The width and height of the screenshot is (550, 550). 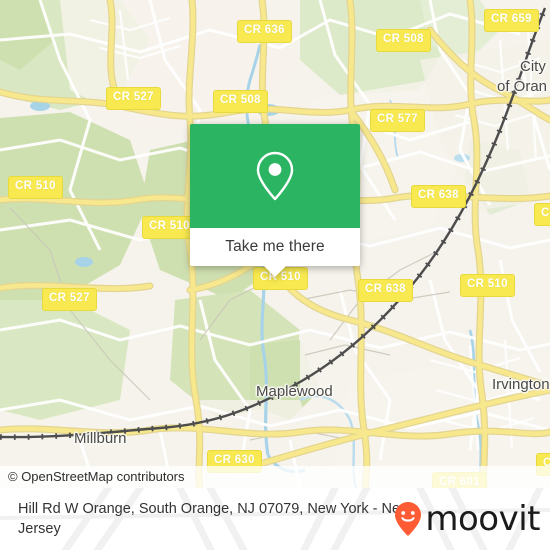 I want to click on road-shield: CR 659, so click(x=511, y=20).